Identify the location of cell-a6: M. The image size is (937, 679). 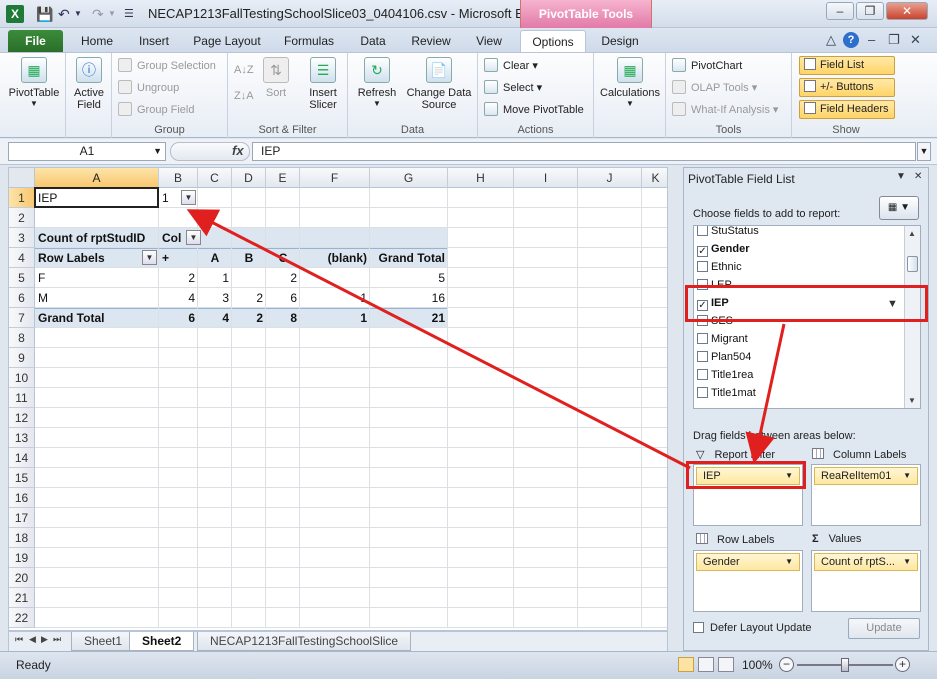
(97, 298).